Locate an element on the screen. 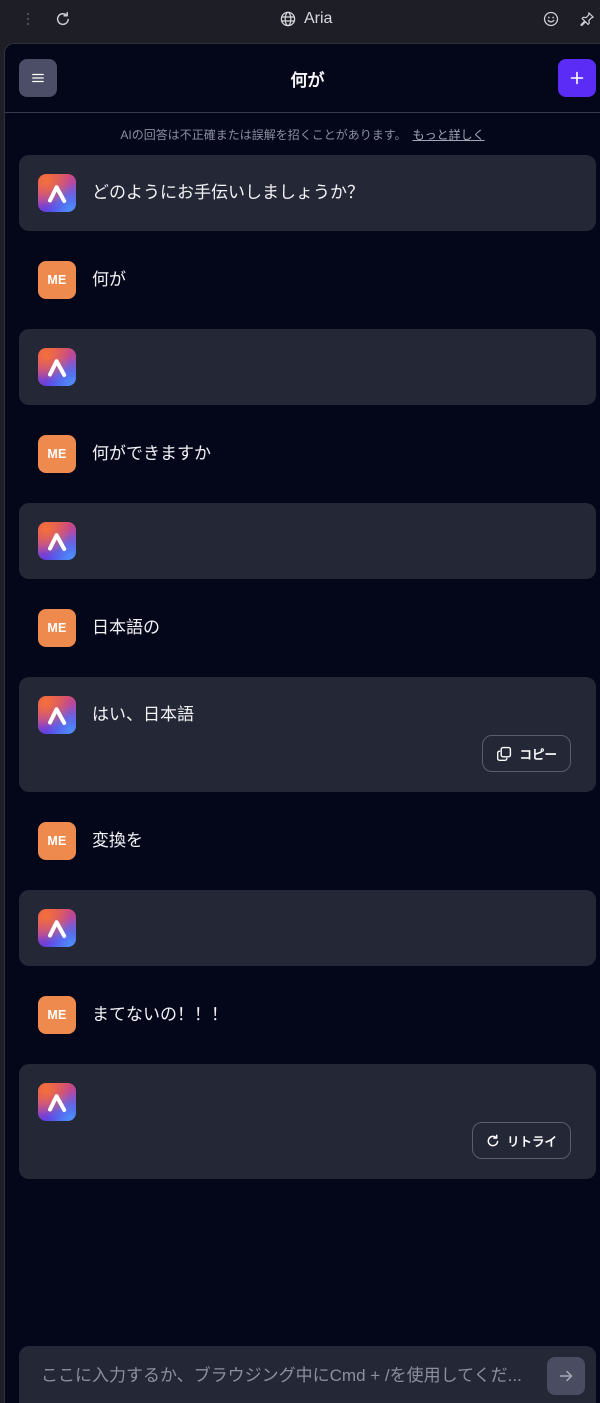 The height and width of the screenshot is (1403, 600). message-actions: コピー is located at coordinates (304, 753).